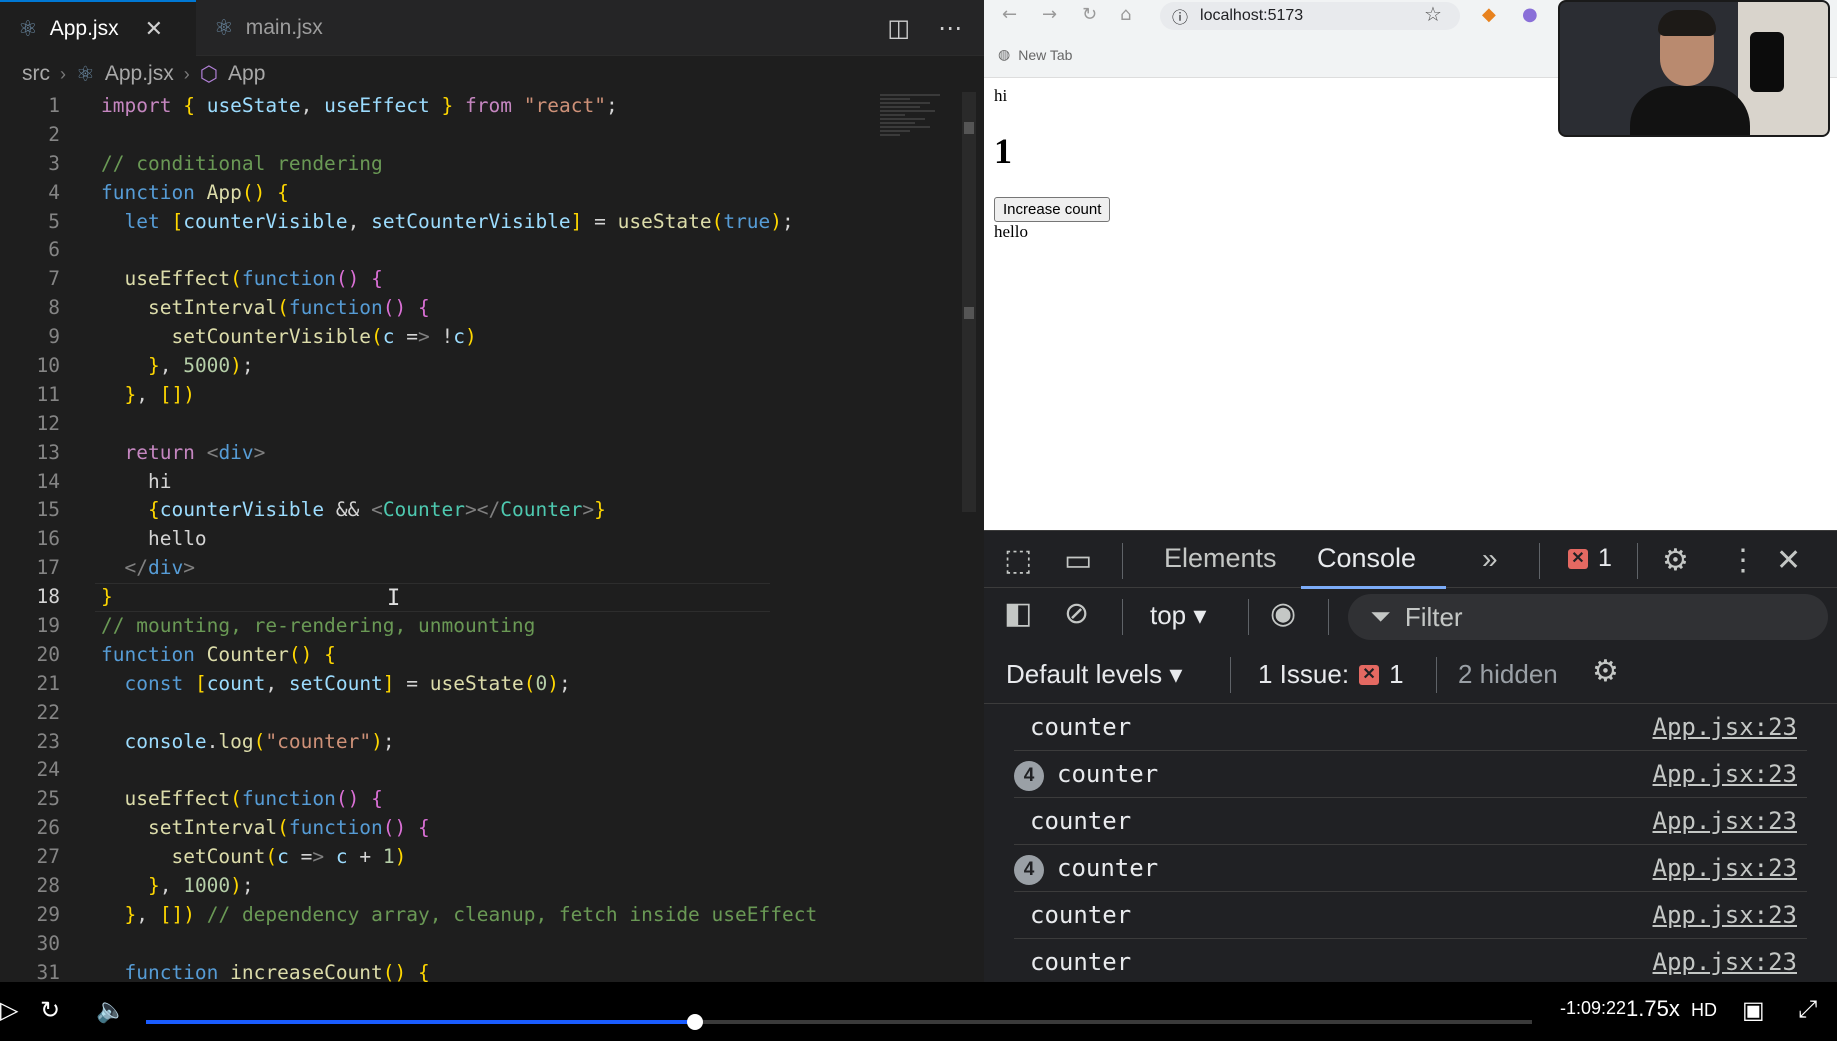  What do you see at coordinates (694, 1022) in the screenshot?
I see `progress-knob` at bounding box center [694, 1022].